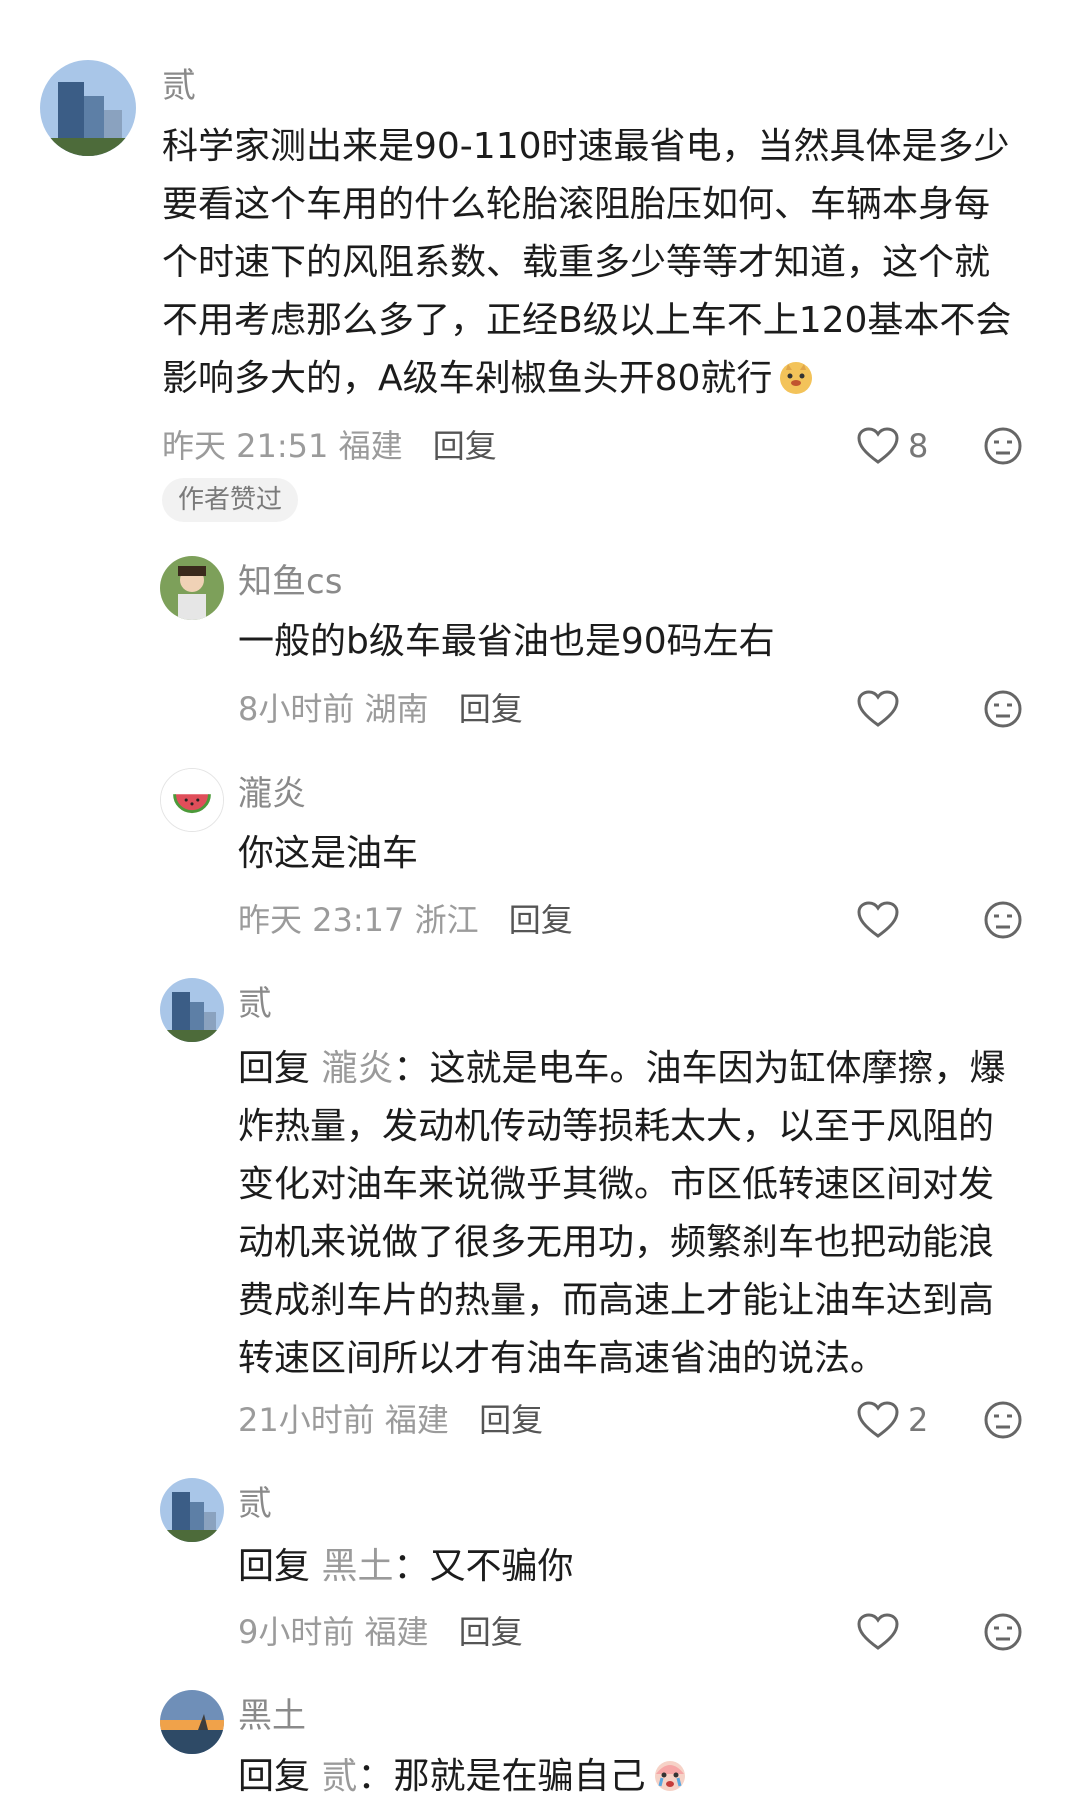 The height and width of the screenshot is (1806, 1080). I want to click on reply-time: 昨天 23:17, so click(321, 920).